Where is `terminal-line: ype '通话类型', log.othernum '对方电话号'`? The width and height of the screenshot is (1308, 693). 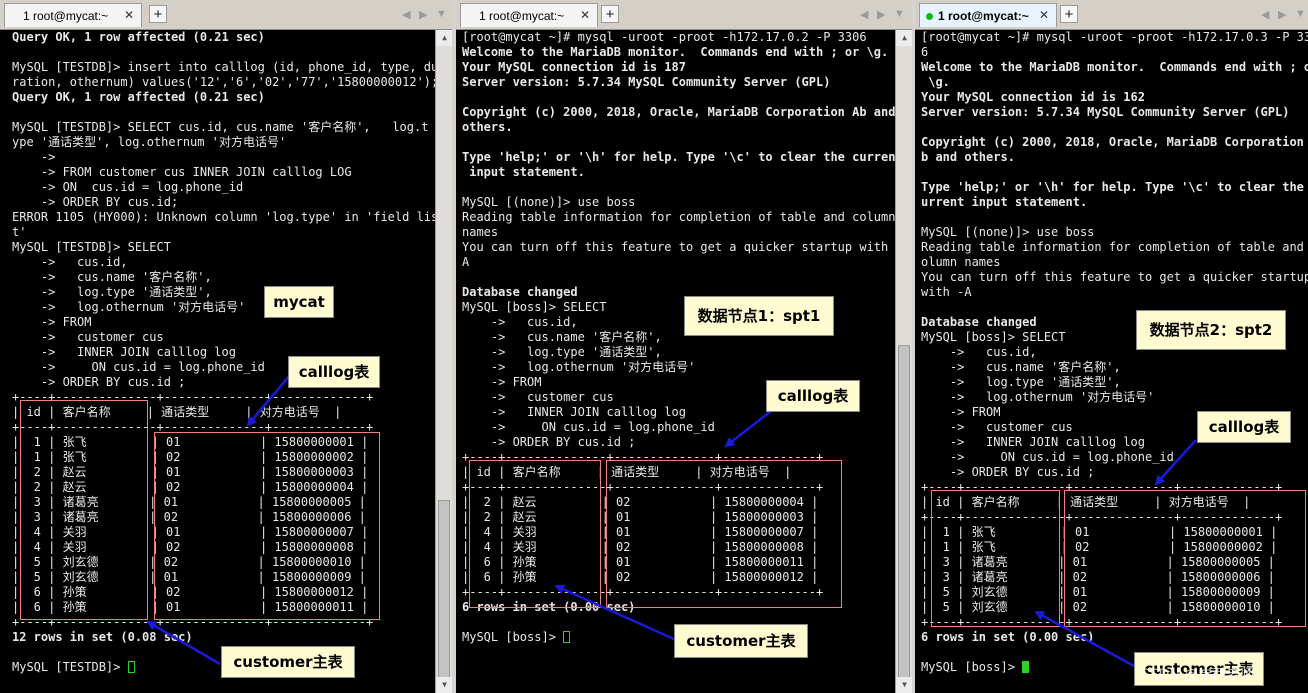
terminal-line: ype '通话类型', log.othernum '对方电话号' is located at coordinates (149, 142).